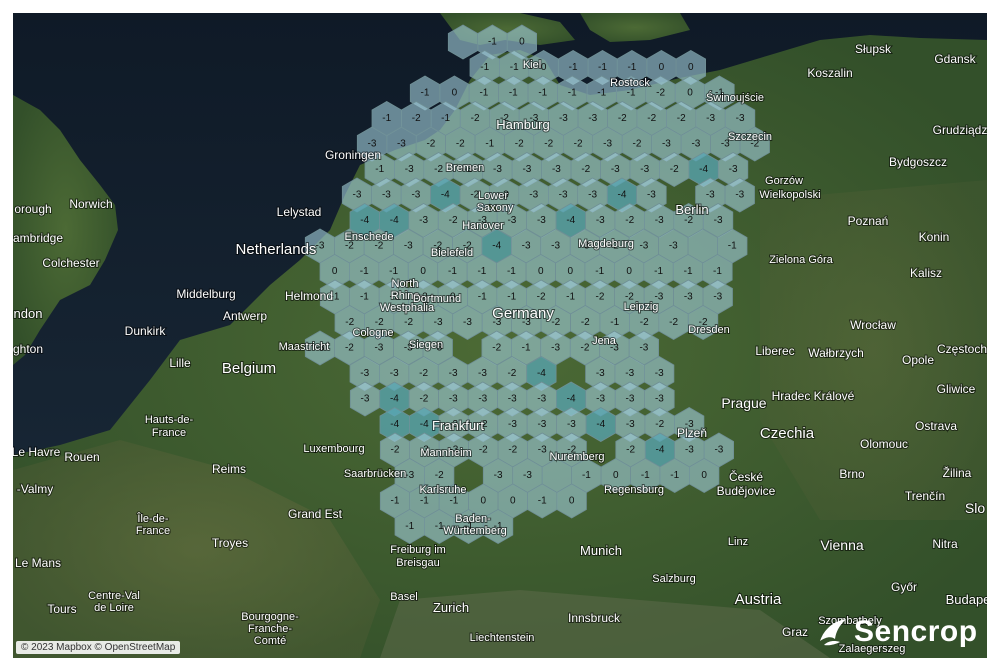 The width and height of the screenshot is (1000, 671). Describe the element at coordinates (451, 607) in the screenshot. I see `place-label: Zurich` at that location.